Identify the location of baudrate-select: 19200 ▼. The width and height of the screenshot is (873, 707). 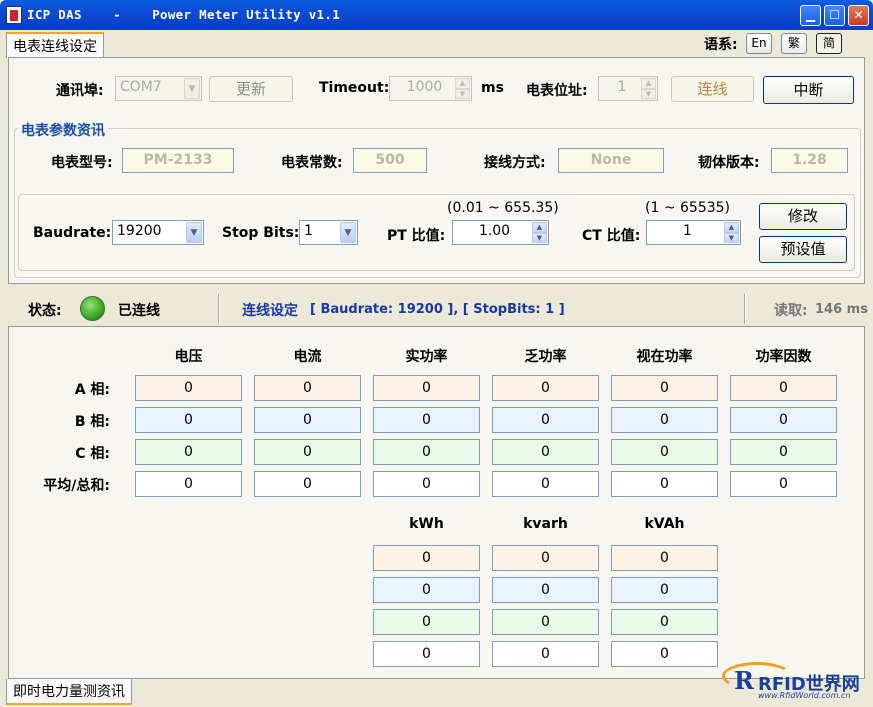
(158, 232).